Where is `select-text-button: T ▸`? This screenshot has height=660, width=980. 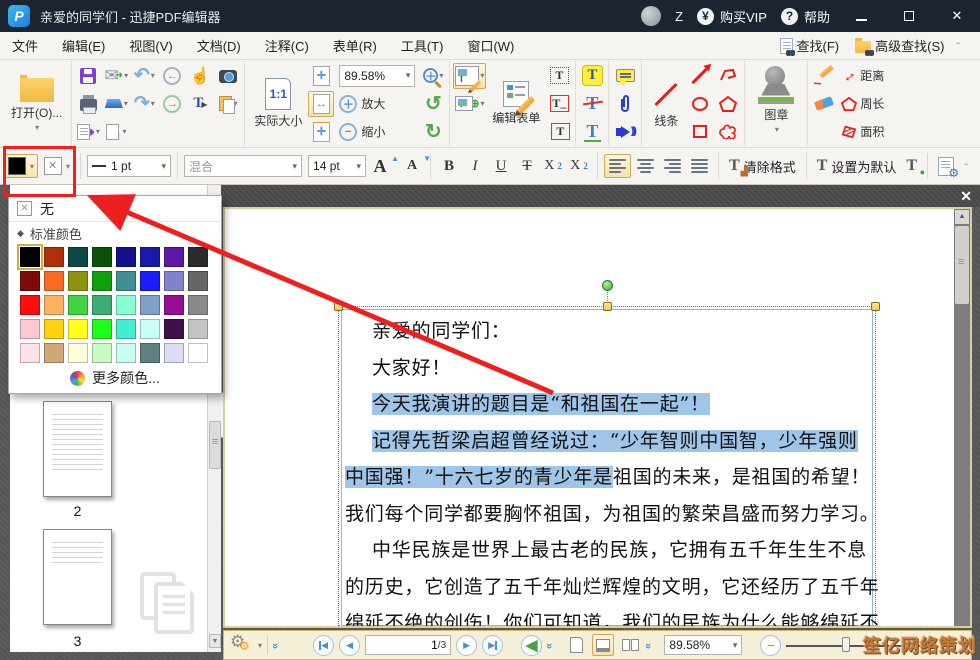 select-text-button: T ▸ is located at coordinates (200, 104).